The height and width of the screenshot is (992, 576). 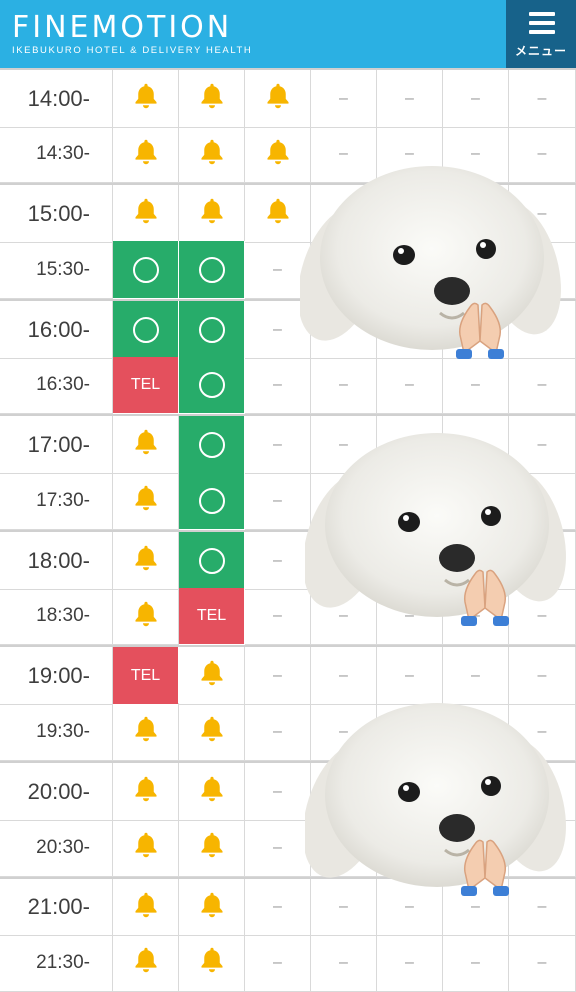 I want to click on time-slot-label: 17:00-, so click(x=56, y=445).